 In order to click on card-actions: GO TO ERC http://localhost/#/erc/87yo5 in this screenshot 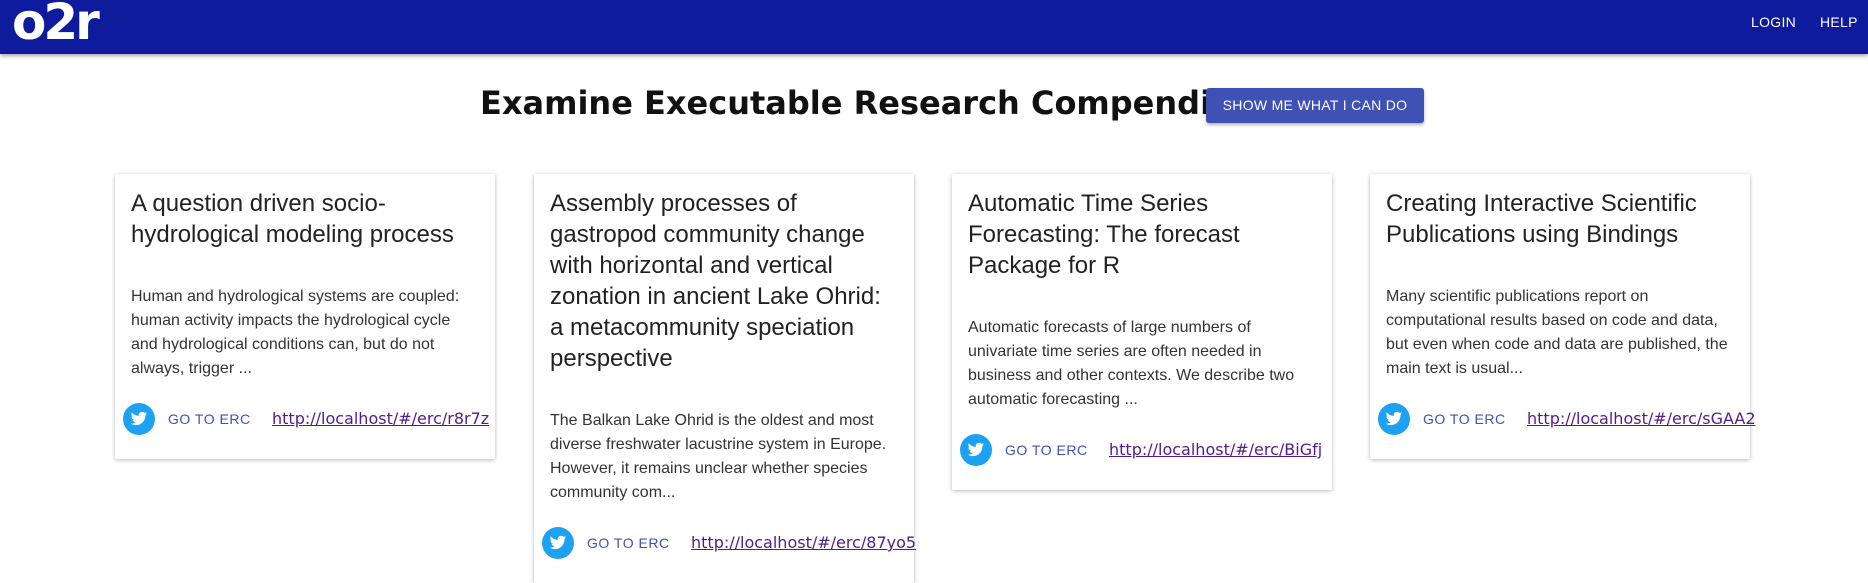, I will do `click(729, 548)`.